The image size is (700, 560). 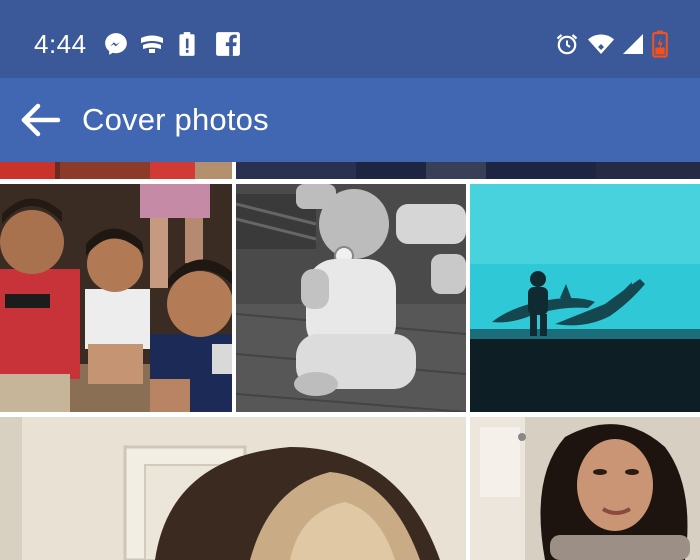 I want to click on wifi-icon, so click(x=601, y=44).